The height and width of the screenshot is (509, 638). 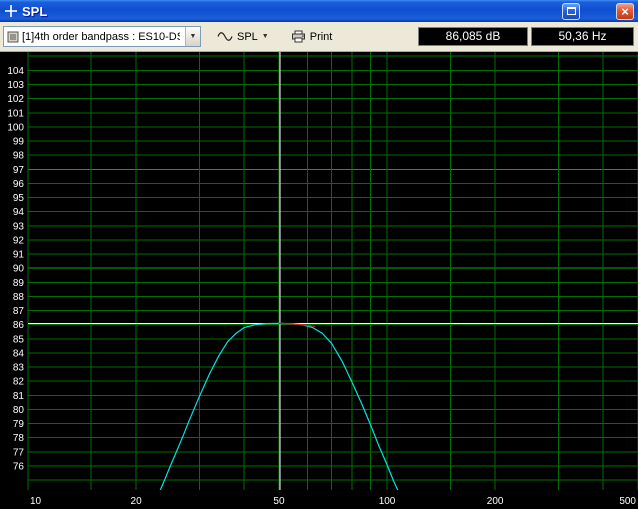 What do you see at coordinates (247, 36) in the screenshot?
I see `graph-type-label: SPL` at bounding box center [247, 36].